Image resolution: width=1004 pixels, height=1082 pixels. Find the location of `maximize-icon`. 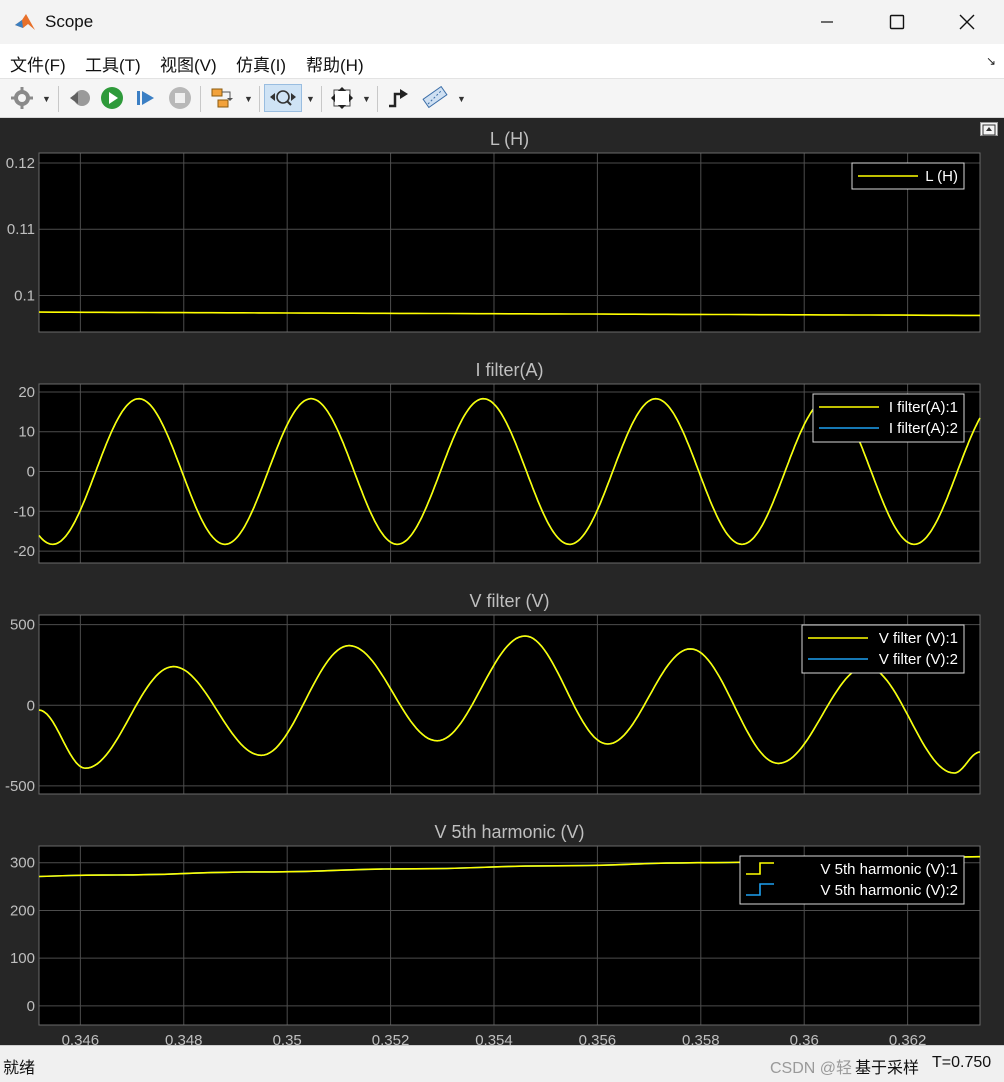

maximize-icon is located at coordinates (897, 22).